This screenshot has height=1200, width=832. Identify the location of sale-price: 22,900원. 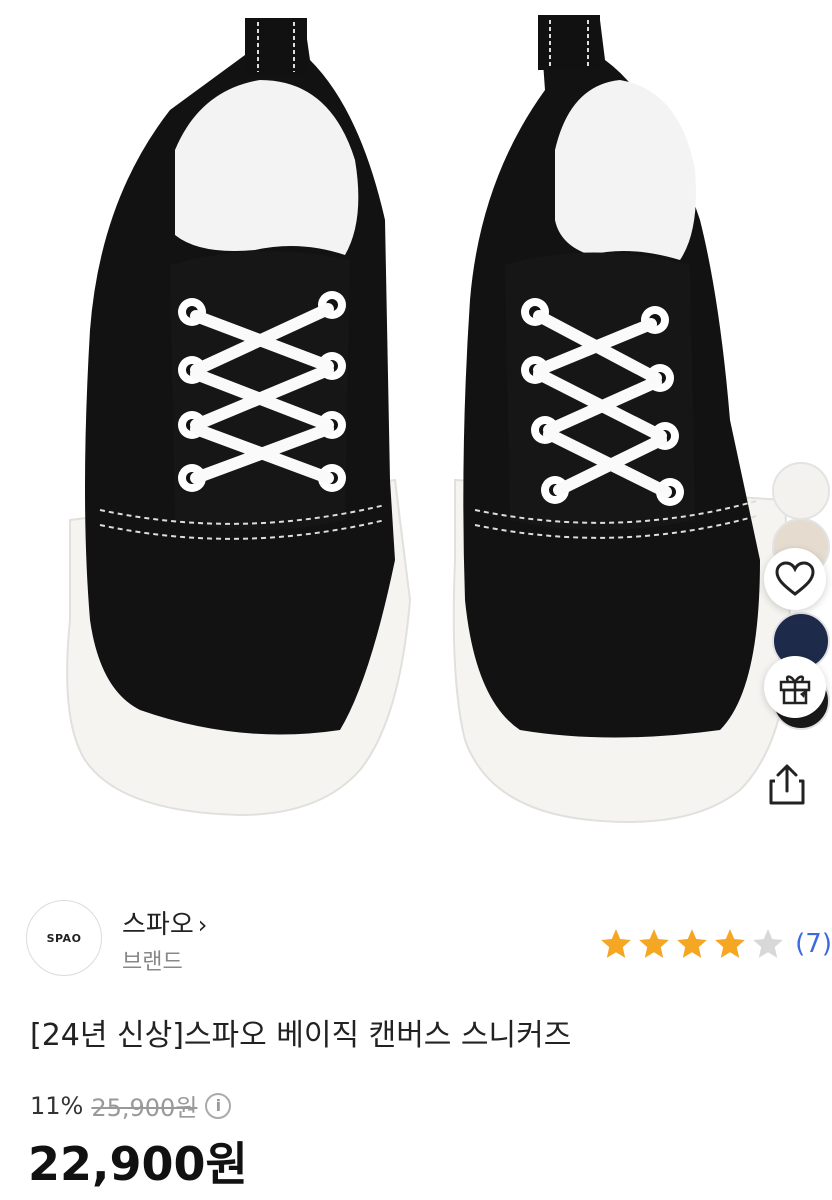
(138, 1164).